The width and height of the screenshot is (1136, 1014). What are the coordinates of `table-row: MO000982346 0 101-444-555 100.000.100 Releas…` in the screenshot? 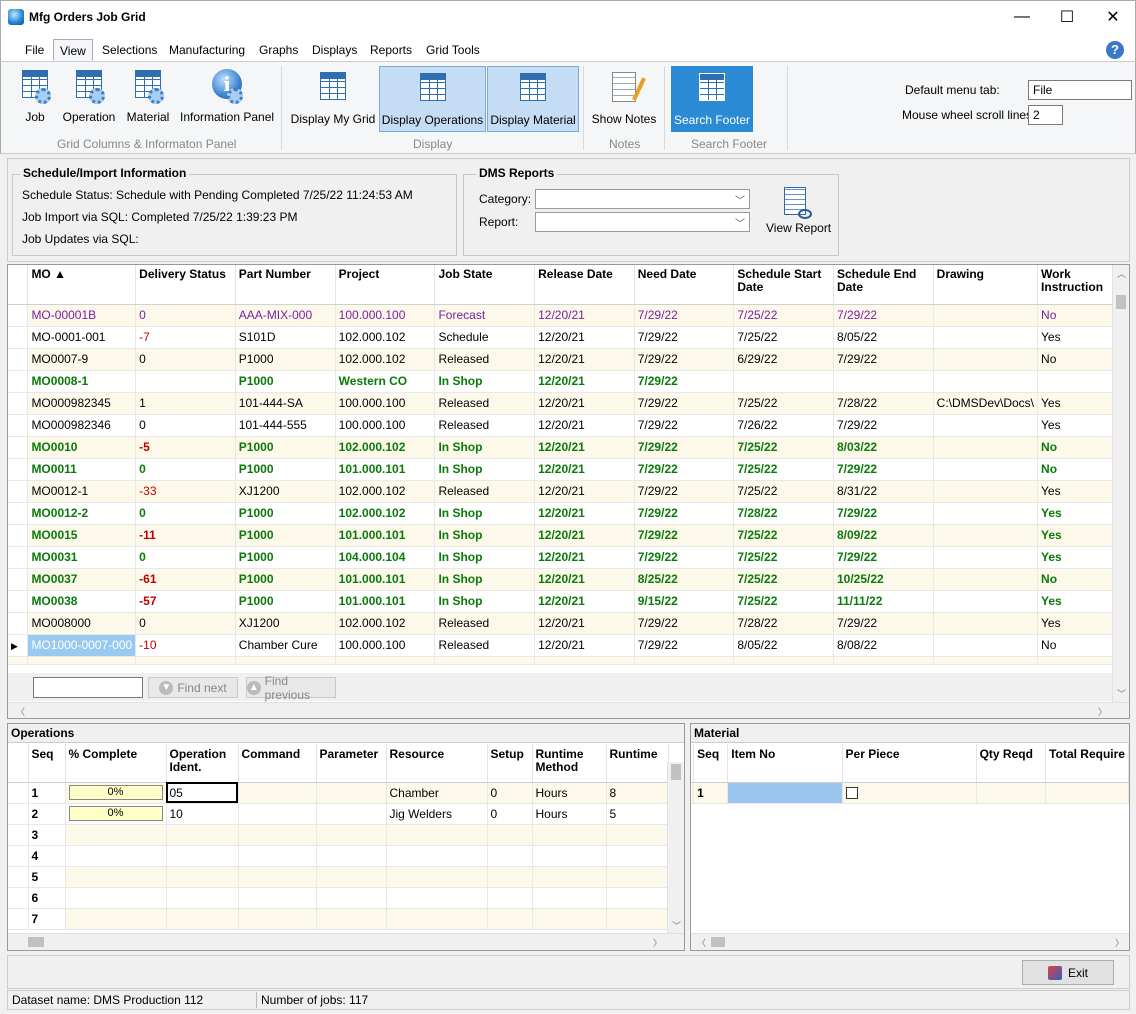 It's located at (568, 425).